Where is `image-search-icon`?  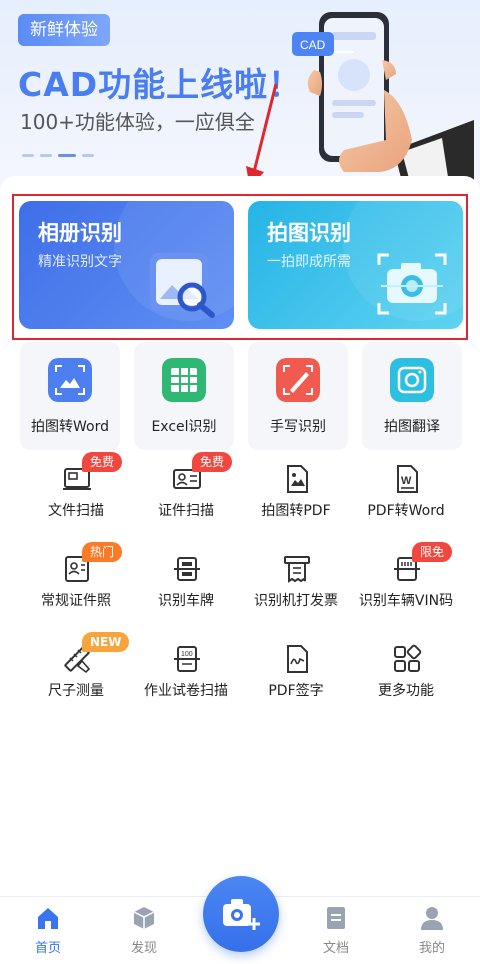 image-search-icon is located at coordinates (182, 285).